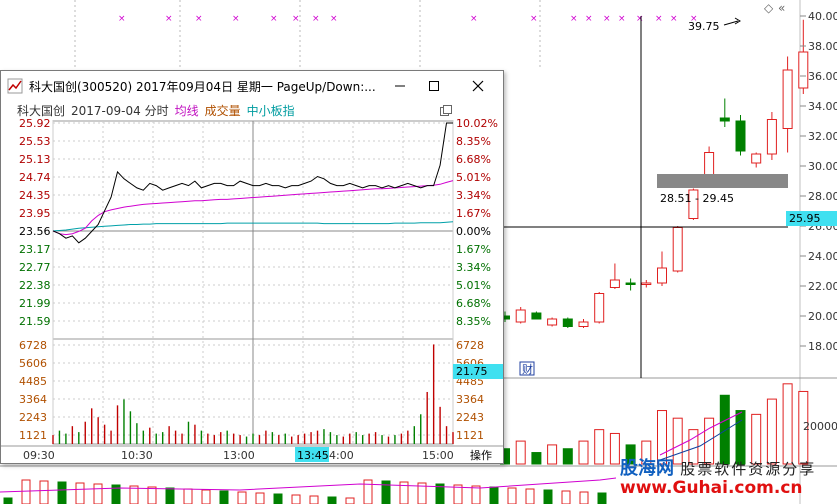  Describe the element at coordinates (822, 76) in the screenshot. I see `price-axis-label: 36.00` at that location.